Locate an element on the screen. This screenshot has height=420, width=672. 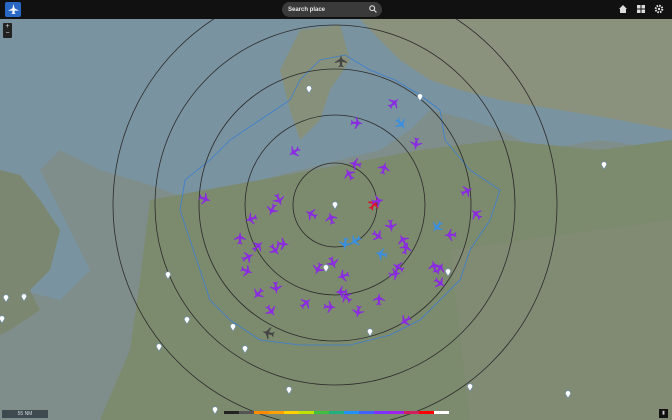
zoom-control: + − is located at coordinates (7, 30).